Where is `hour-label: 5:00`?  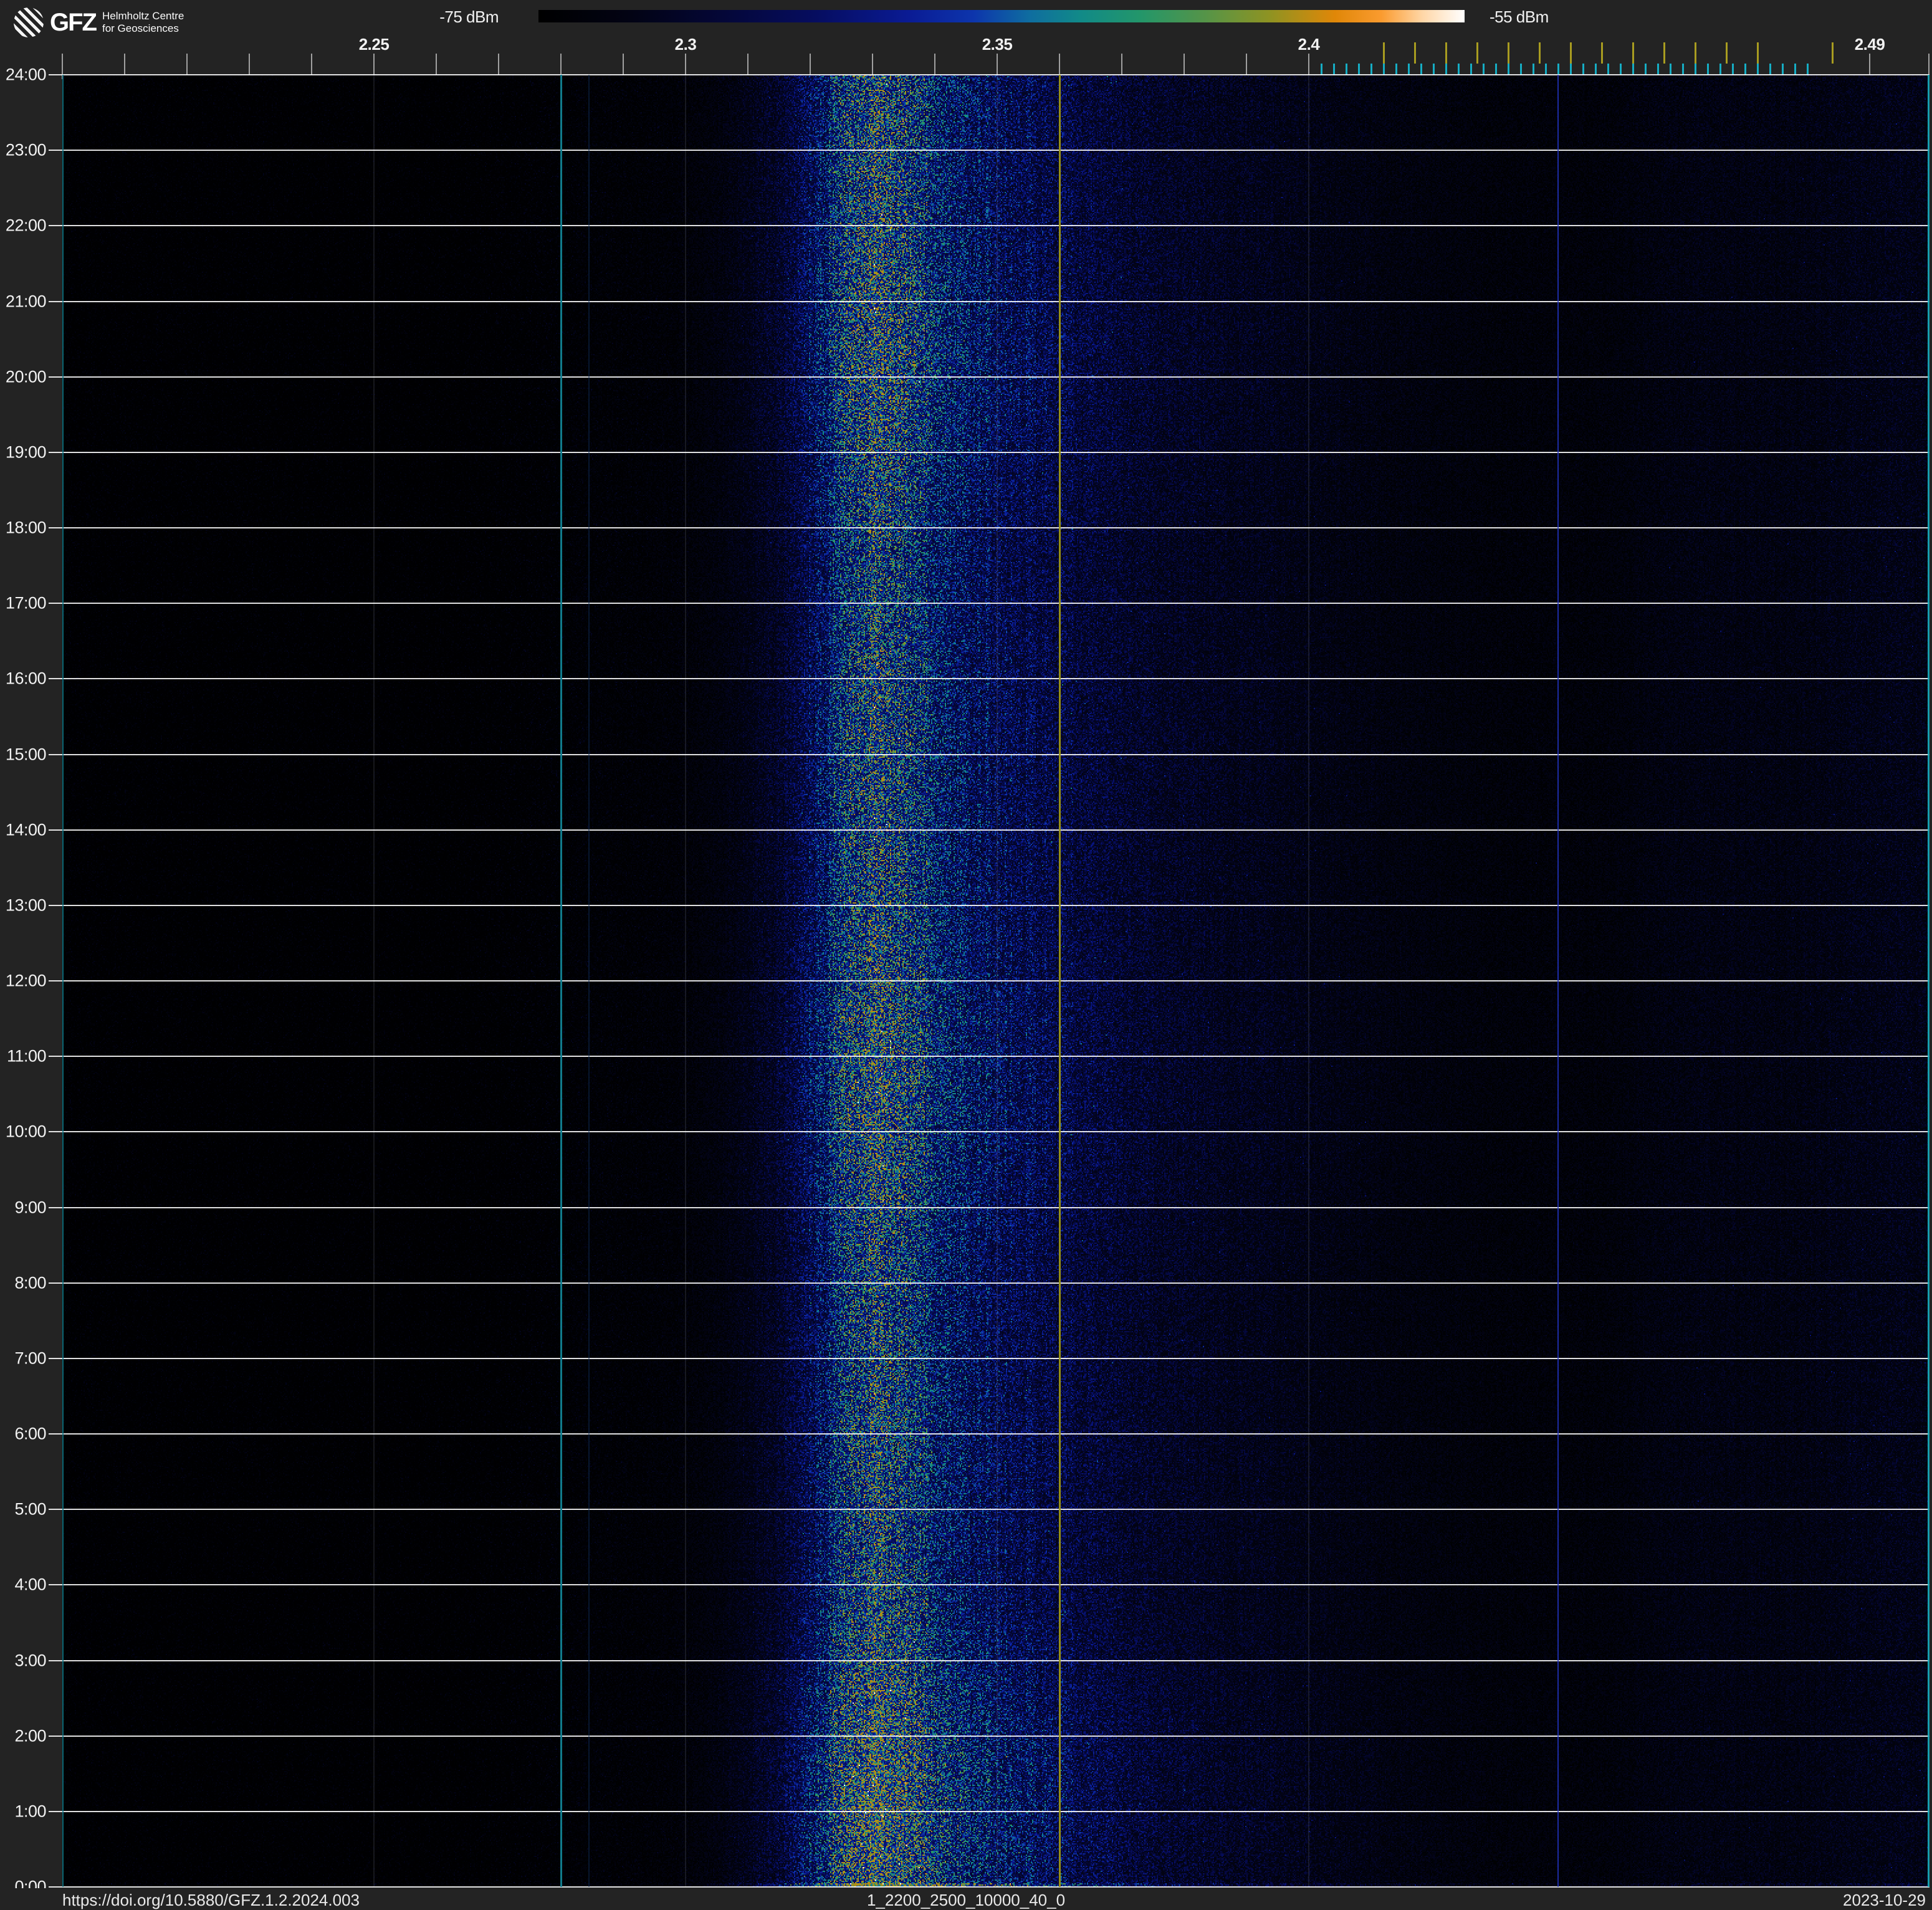 hour-label: 5:00 is located at coordinates (30, 1509).